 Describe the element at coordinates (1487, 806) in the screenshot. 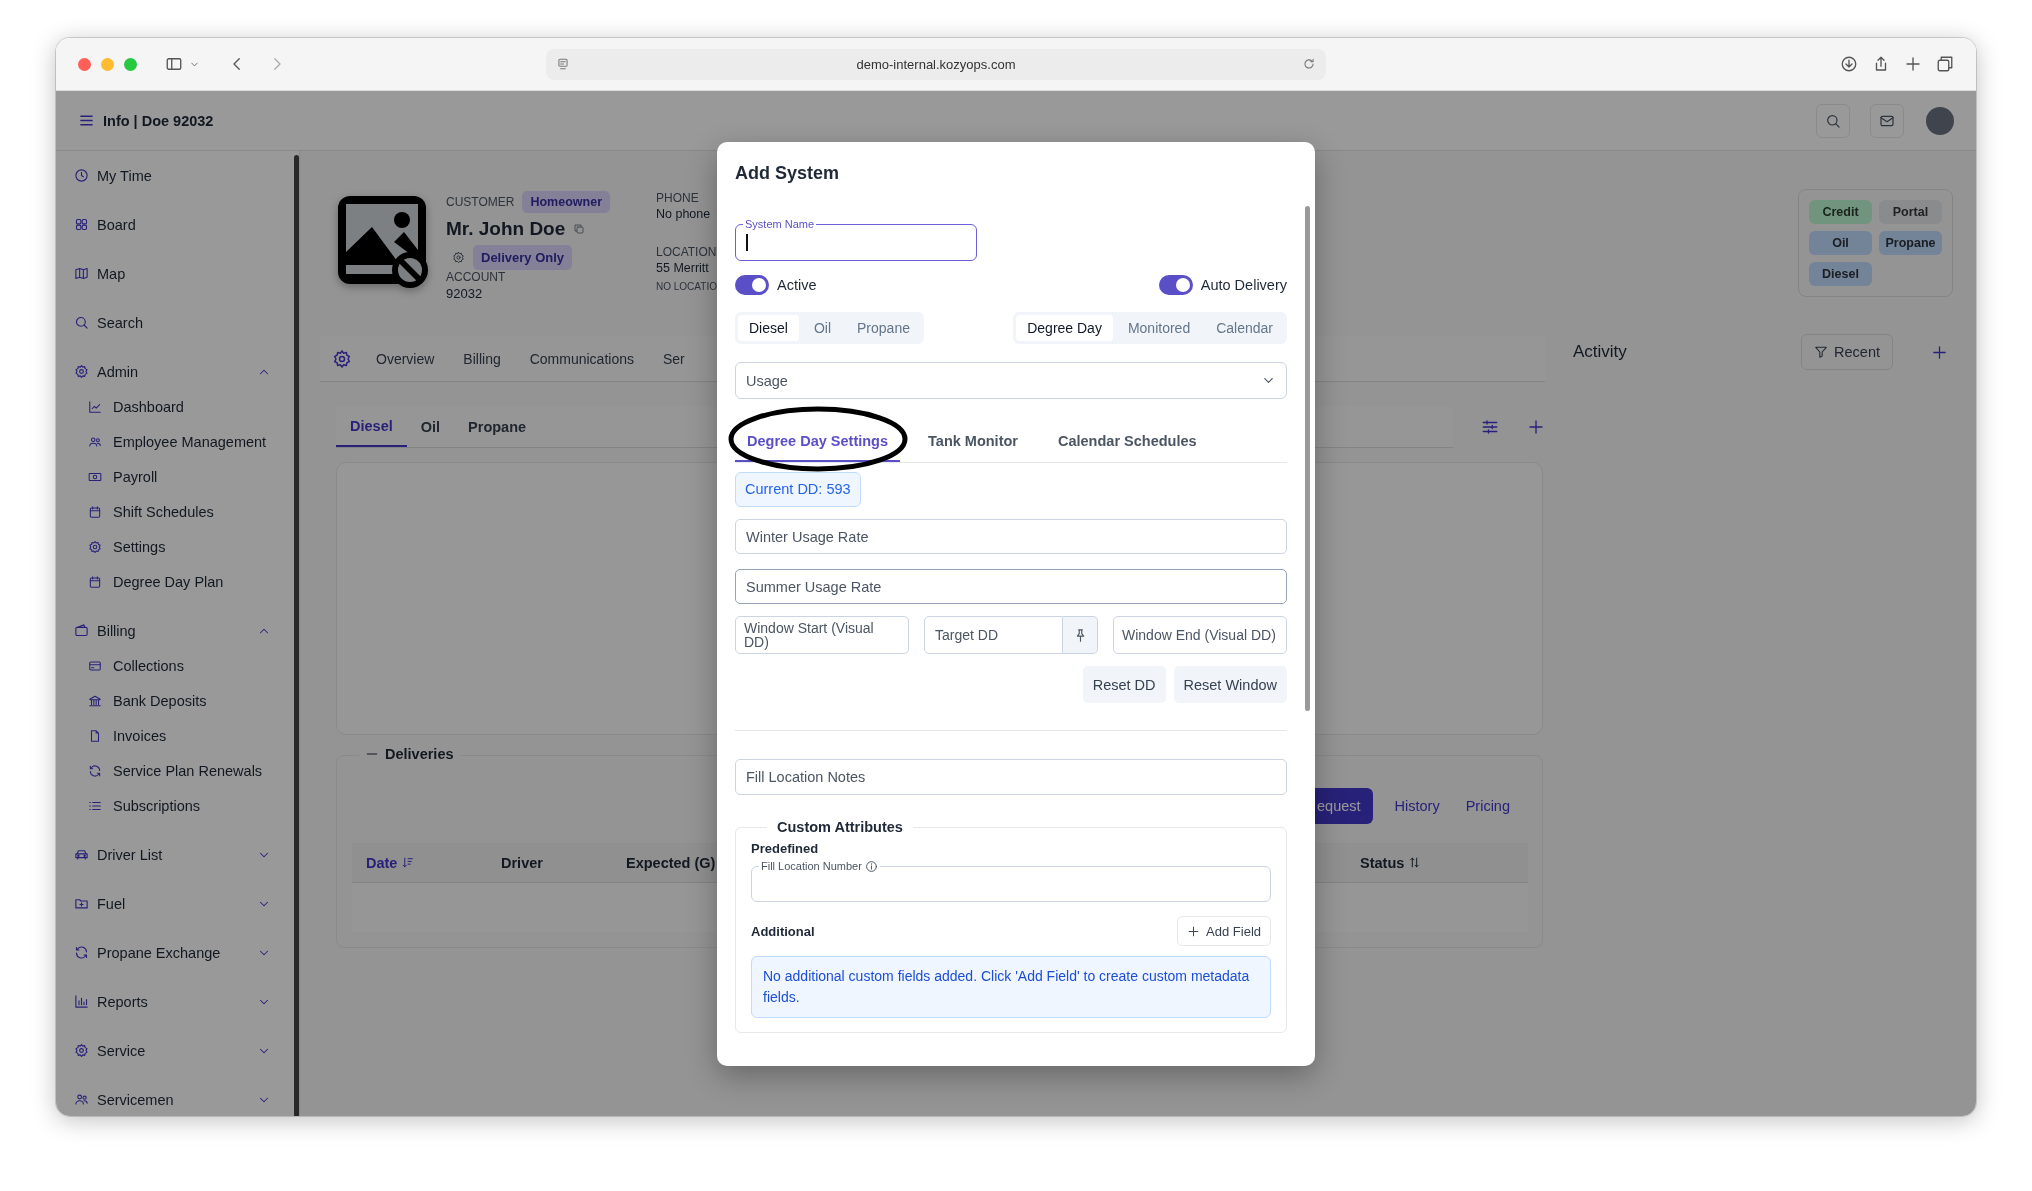

I see `link-button: Pricing` at that location.